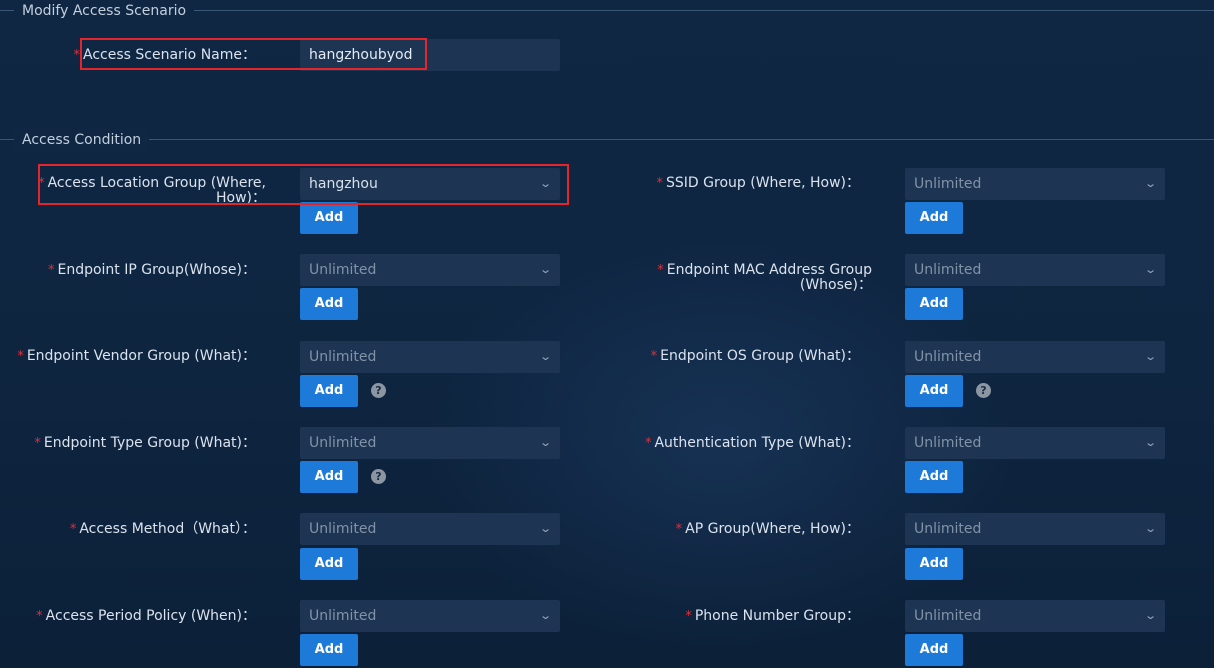 The image size is (1214, 668). I want to click on scenario-name-label: * Access Scenario Name：, so click(165, 55).